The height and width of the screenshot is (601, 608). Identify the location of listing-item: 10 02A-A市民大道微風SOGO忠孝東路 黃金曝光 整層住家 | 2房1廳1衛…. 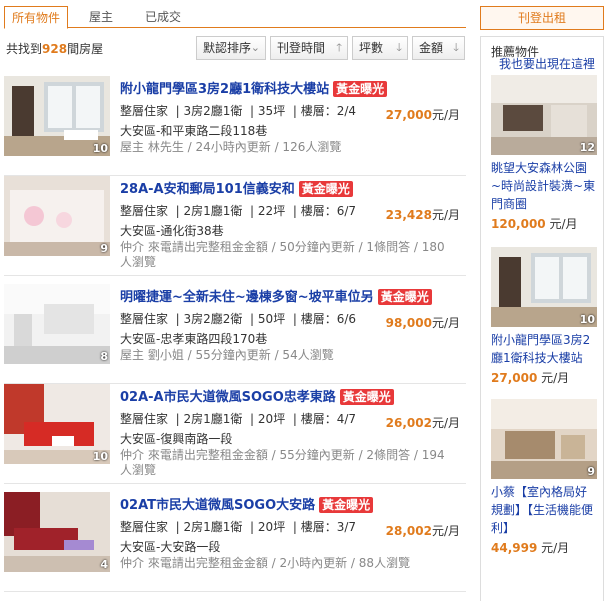
(235, 434).